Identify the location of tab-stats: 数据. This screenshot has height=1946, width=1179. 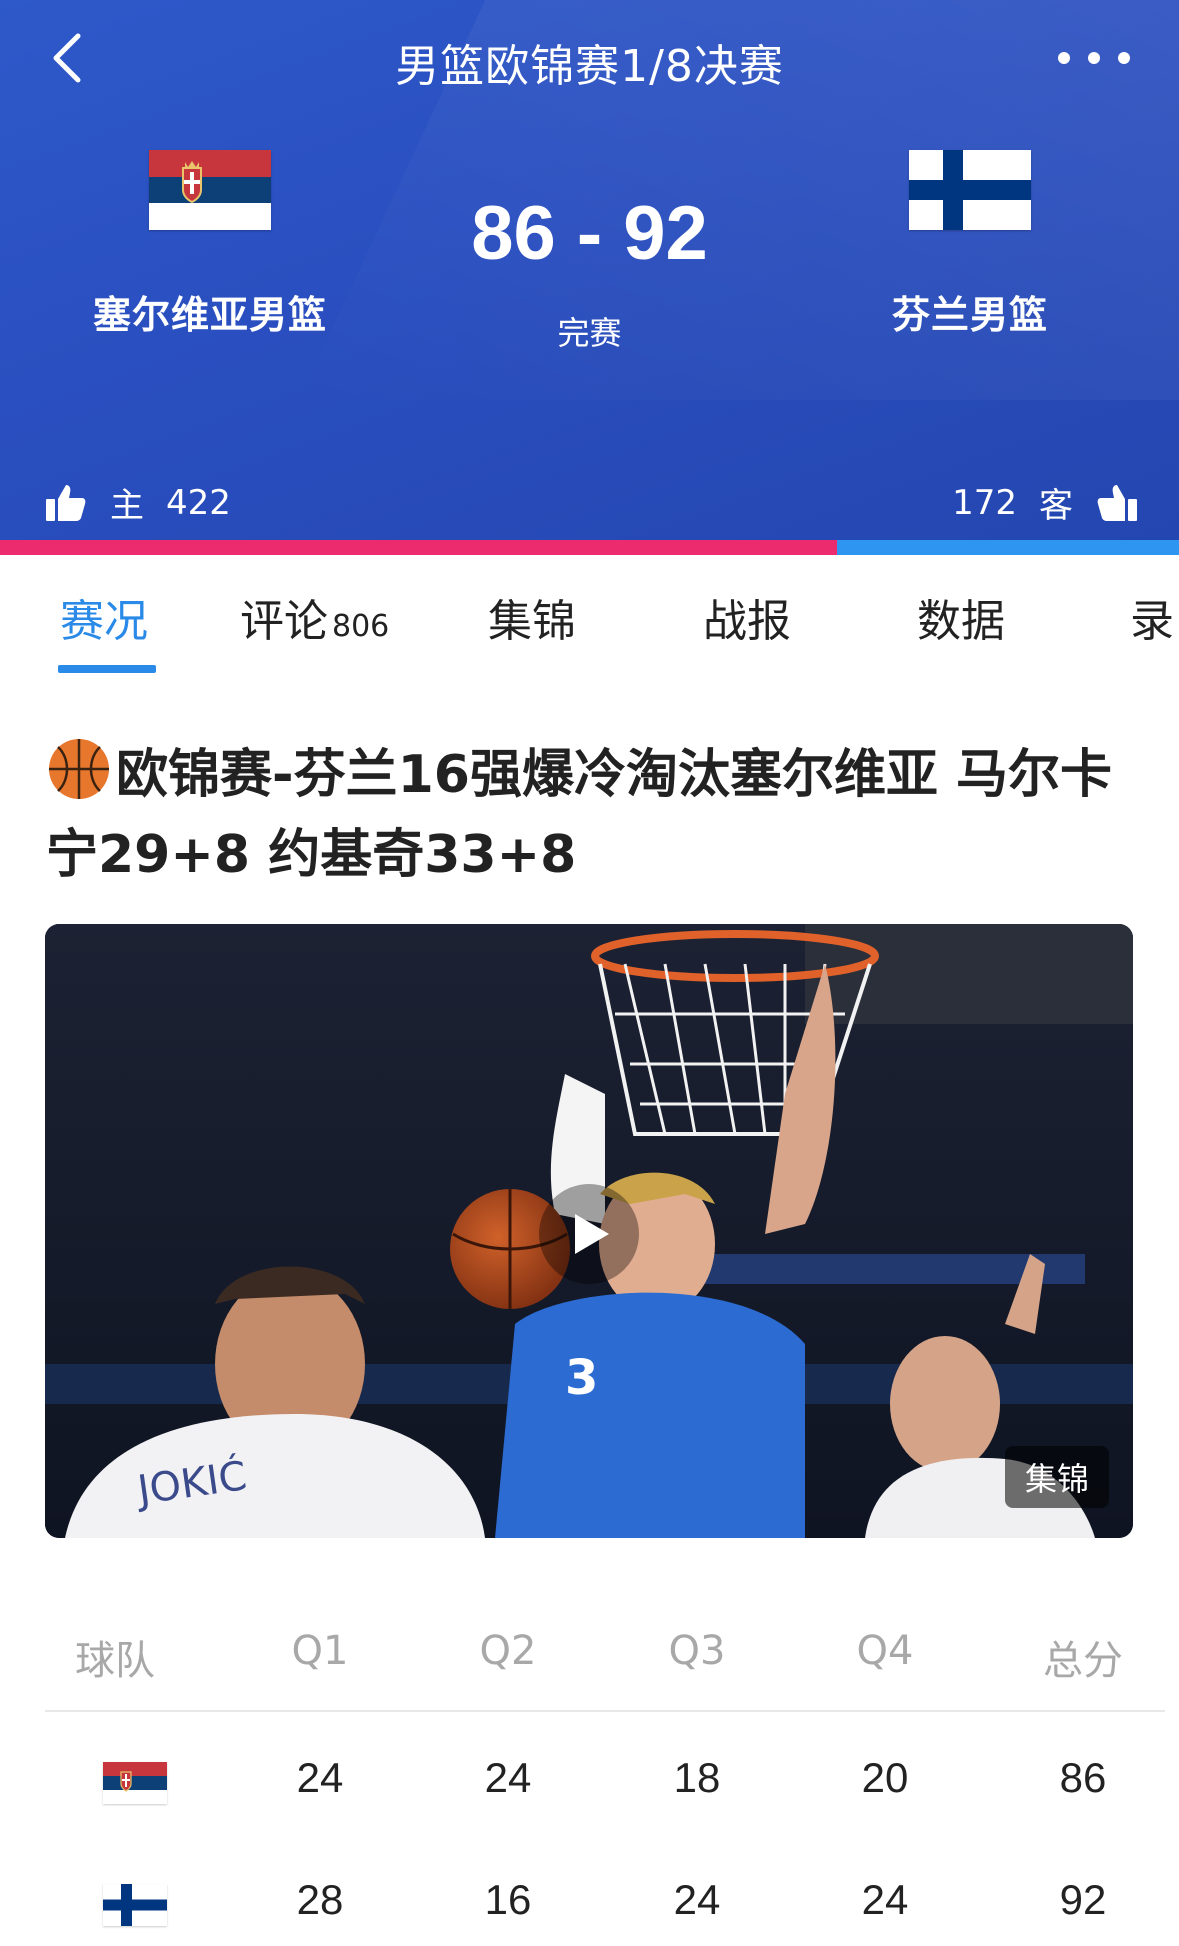
(961, 617).